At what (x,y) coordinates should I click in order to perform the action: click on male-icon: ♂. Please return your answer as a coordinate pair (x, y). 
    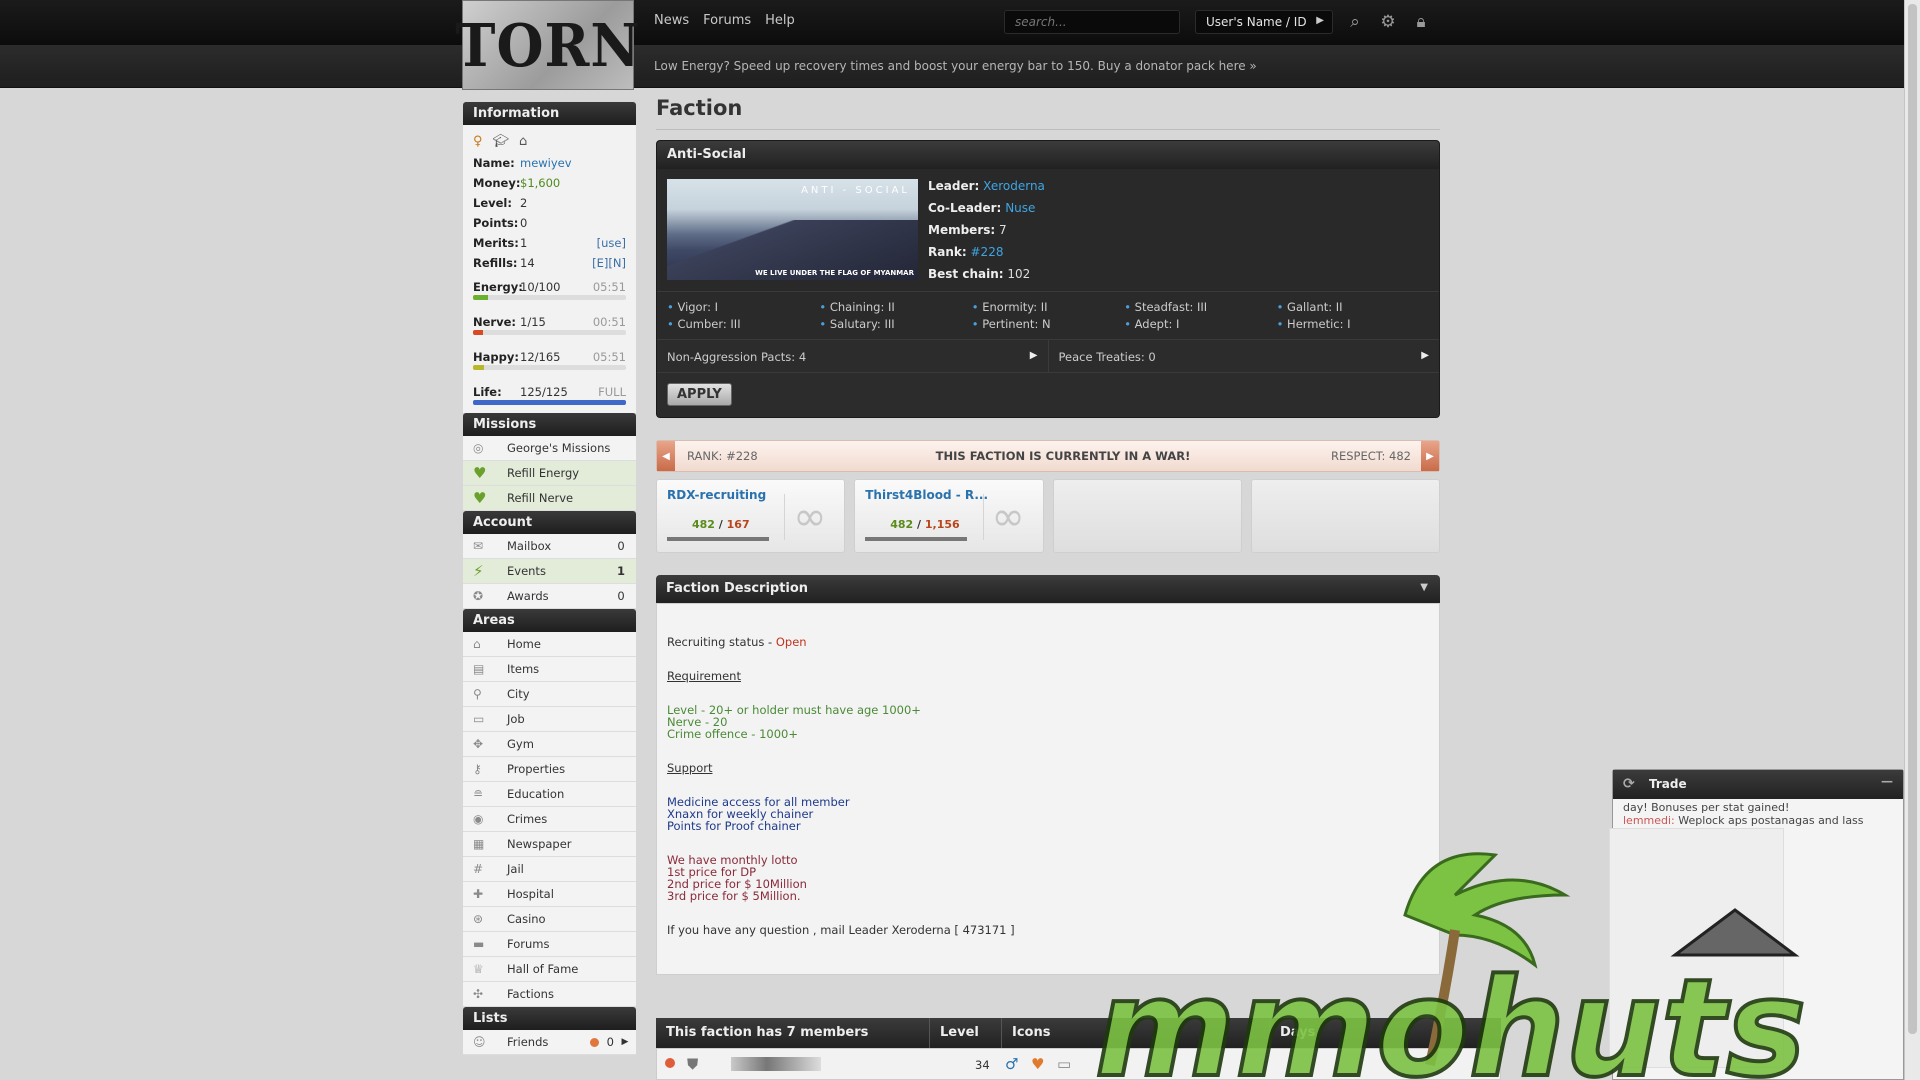
    Looking at the image, I should click on (1012, 1064).